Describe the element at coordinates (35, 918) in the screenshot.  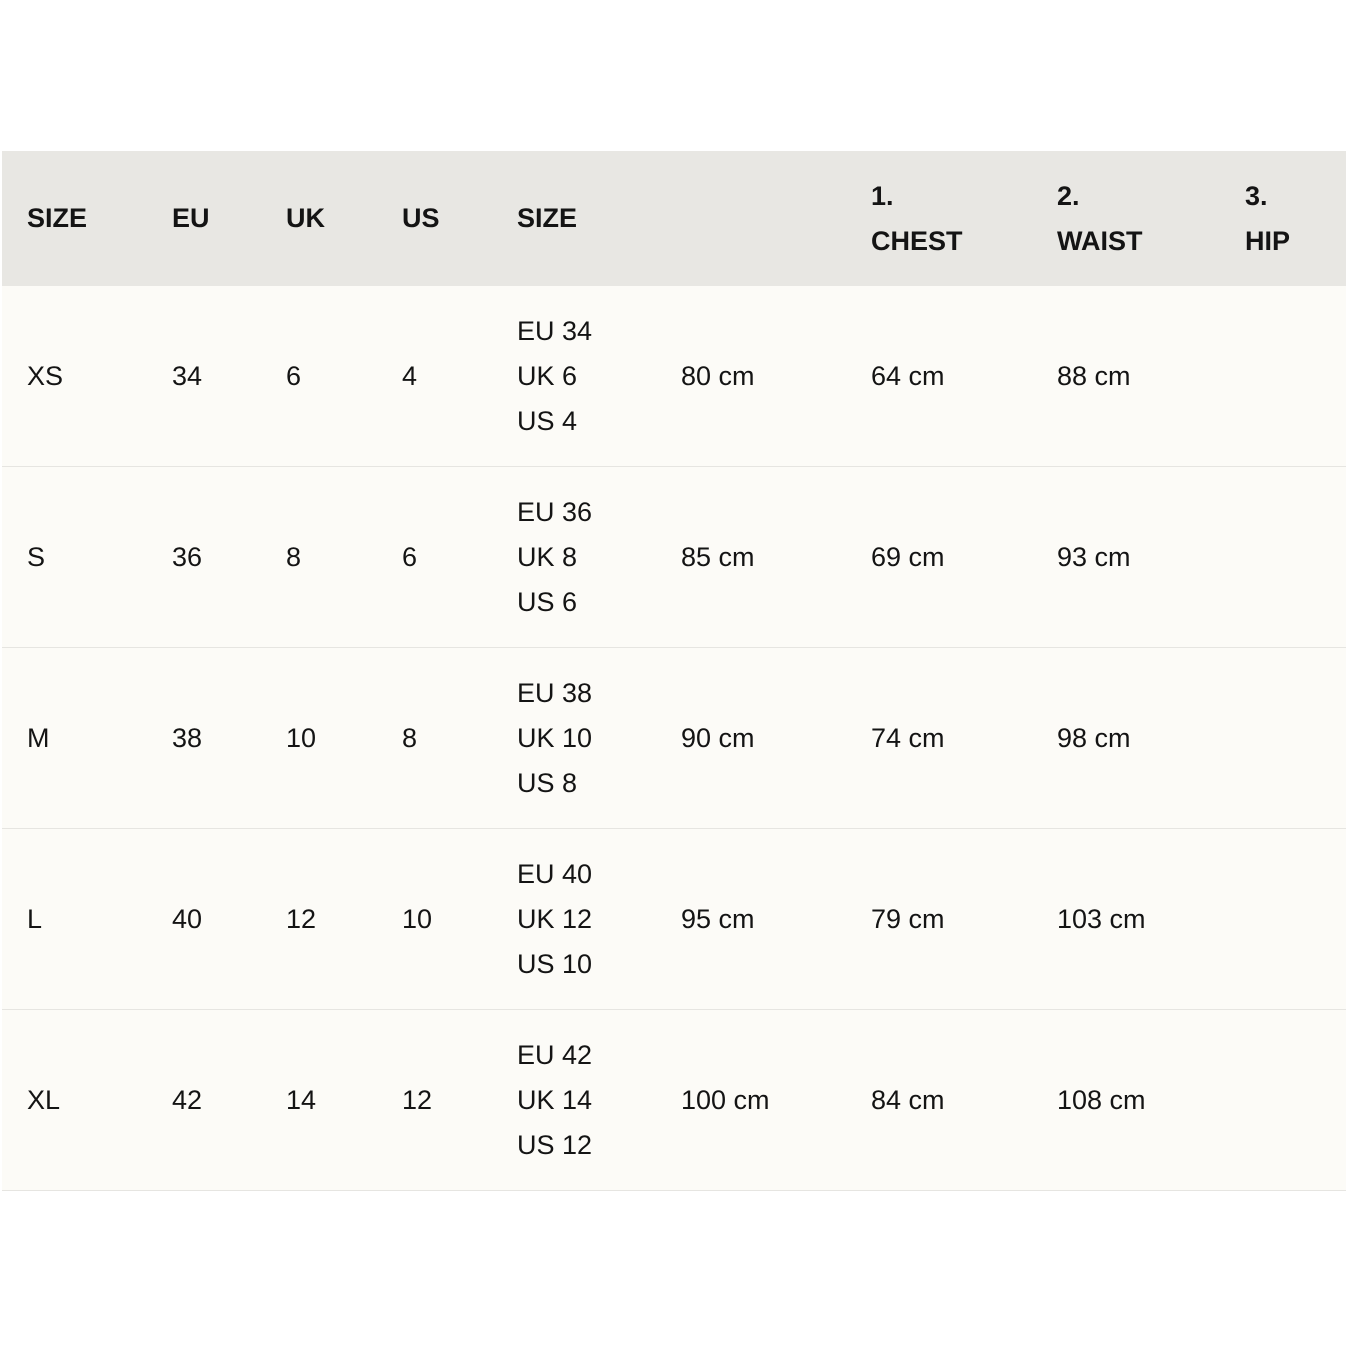
I see `cell-size: L` at that location.